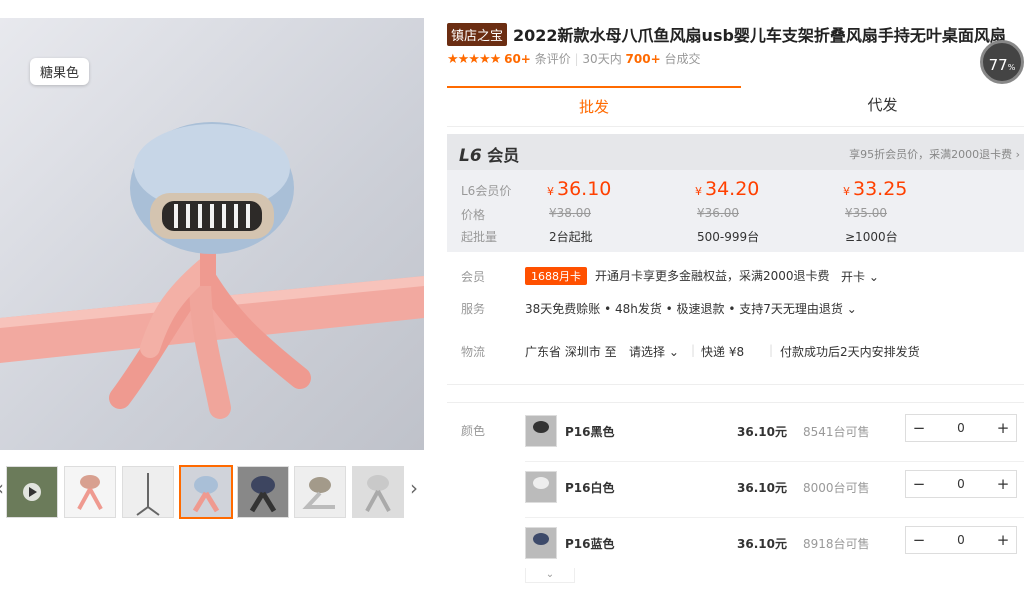 This screenshot has height=595, width=1024. Describe the element at coordinates (735, 152) in the screenshot. I see `vip-header: L6 会员 享95折会员价，采满2000退卡费 ›` at that location.